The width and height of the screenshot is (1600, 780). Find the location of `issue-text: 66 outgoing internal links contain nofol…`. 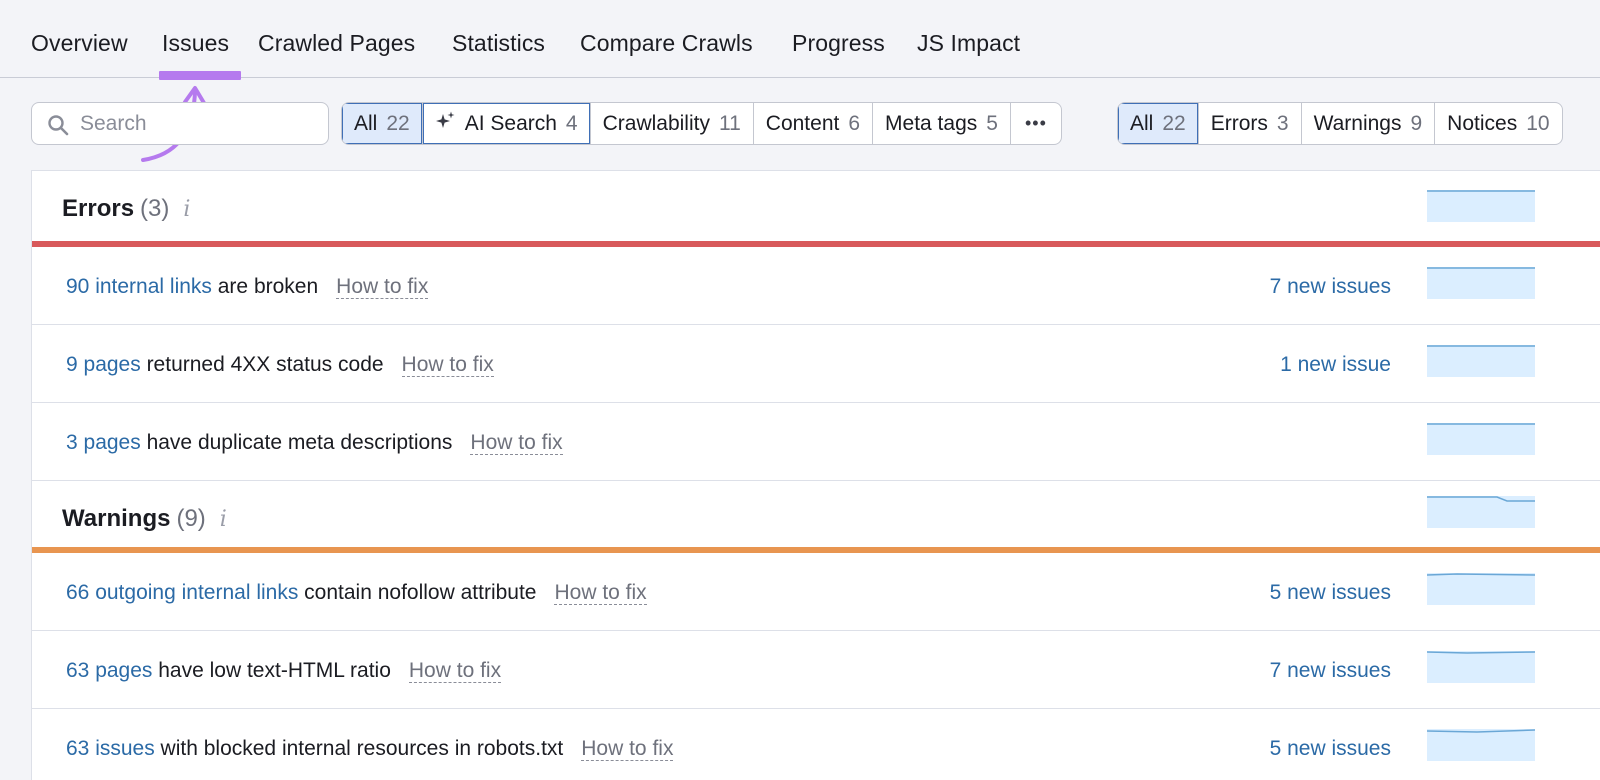

issue-text: 66 outgoing internal links contain nofol… is located at coordinates (356, 593).